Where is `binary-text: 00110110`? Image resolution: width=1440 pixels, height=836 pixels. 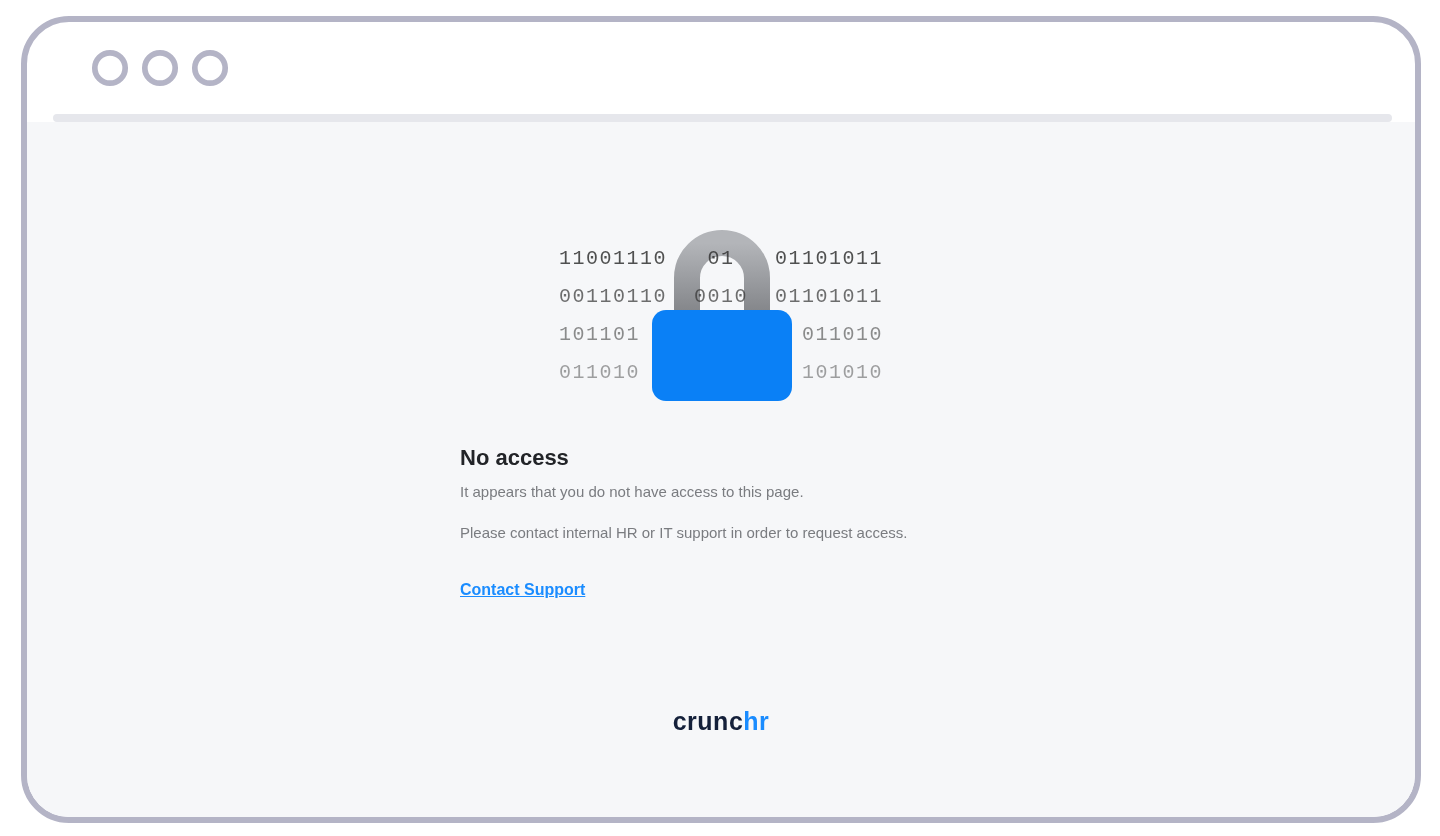 binary-text: 00110110 is located at coordinates (613, 297).